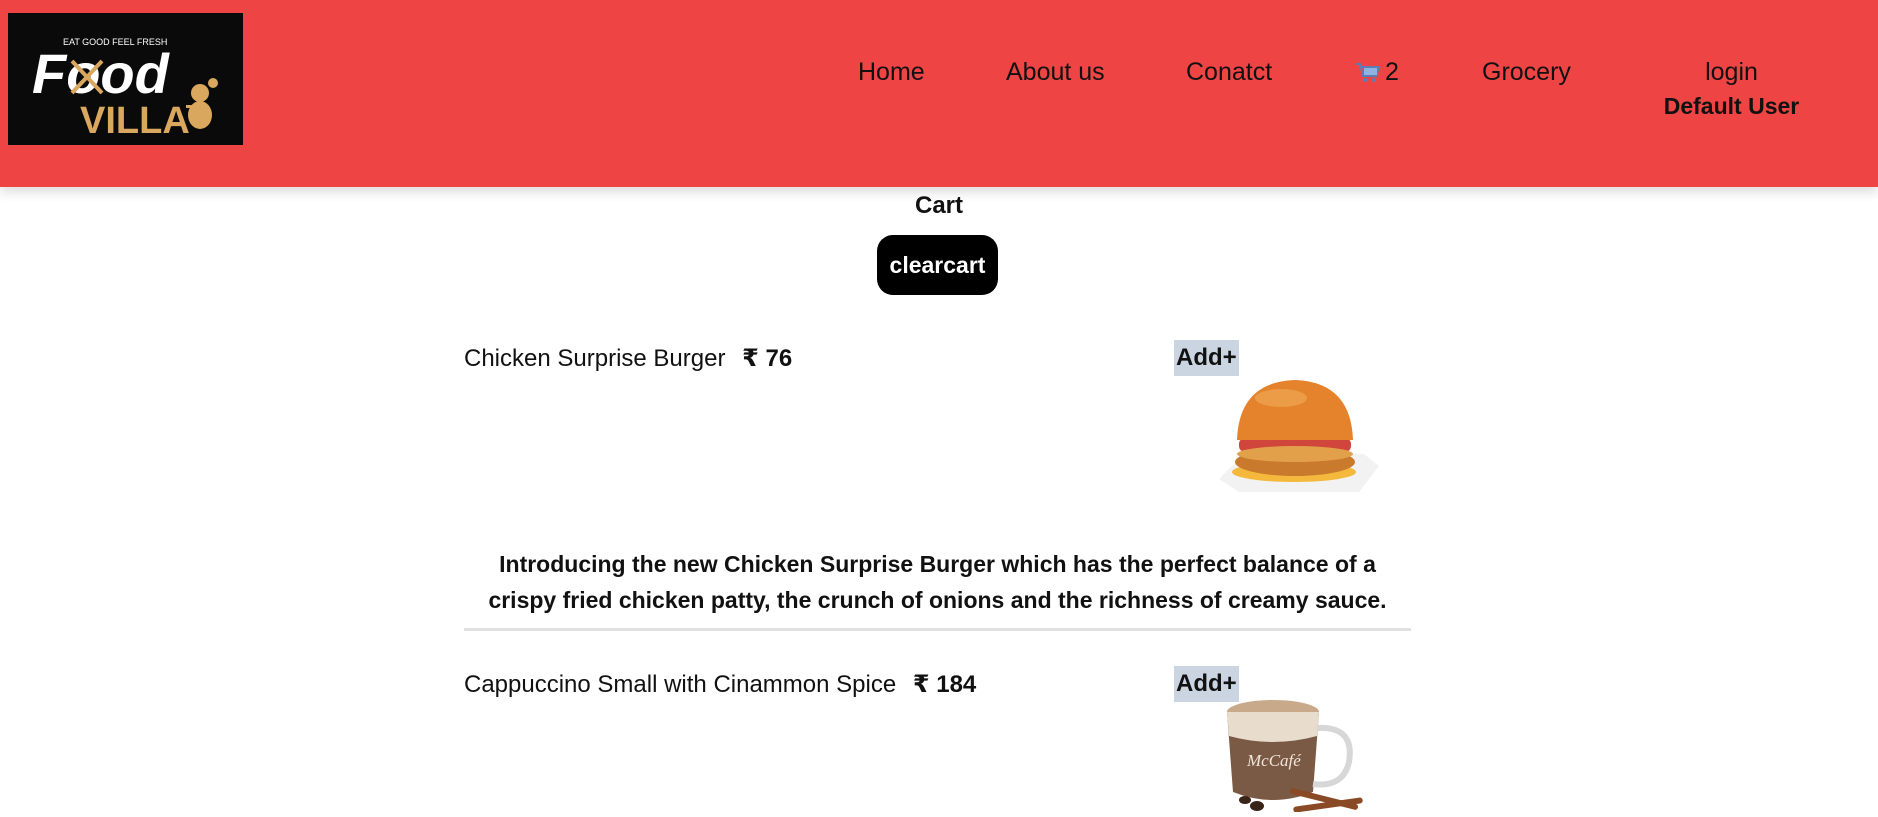  I want to click on chef-mascot-icon, so click(202, 103).